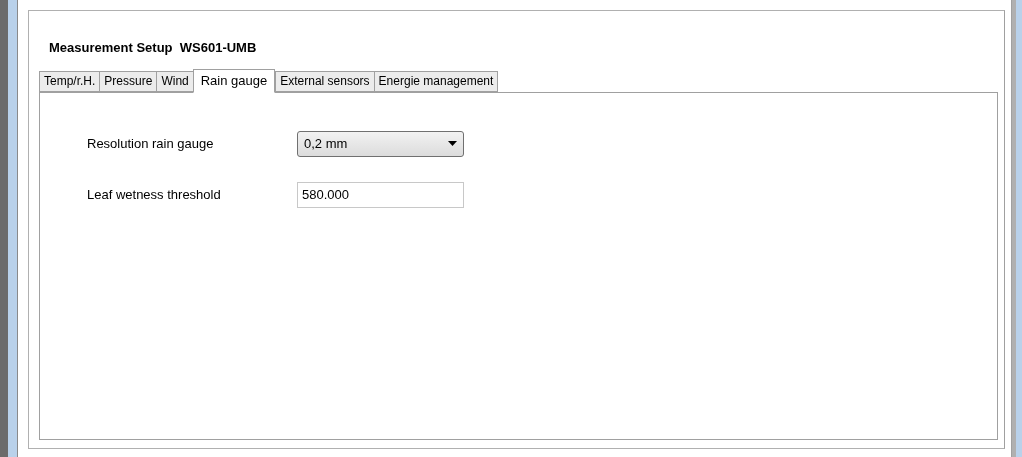 The width and height of the screenshot is (1022, 457). Describe the element at coordinates (325, 81) in the screenshot. I see `tab: External sensors` at that location.